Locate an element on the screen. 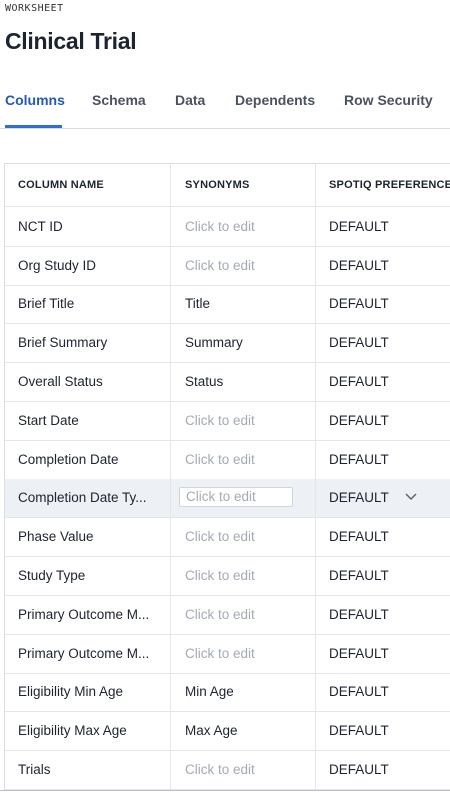  synonym-input: Click to edit is located at coordinates (236, 496).